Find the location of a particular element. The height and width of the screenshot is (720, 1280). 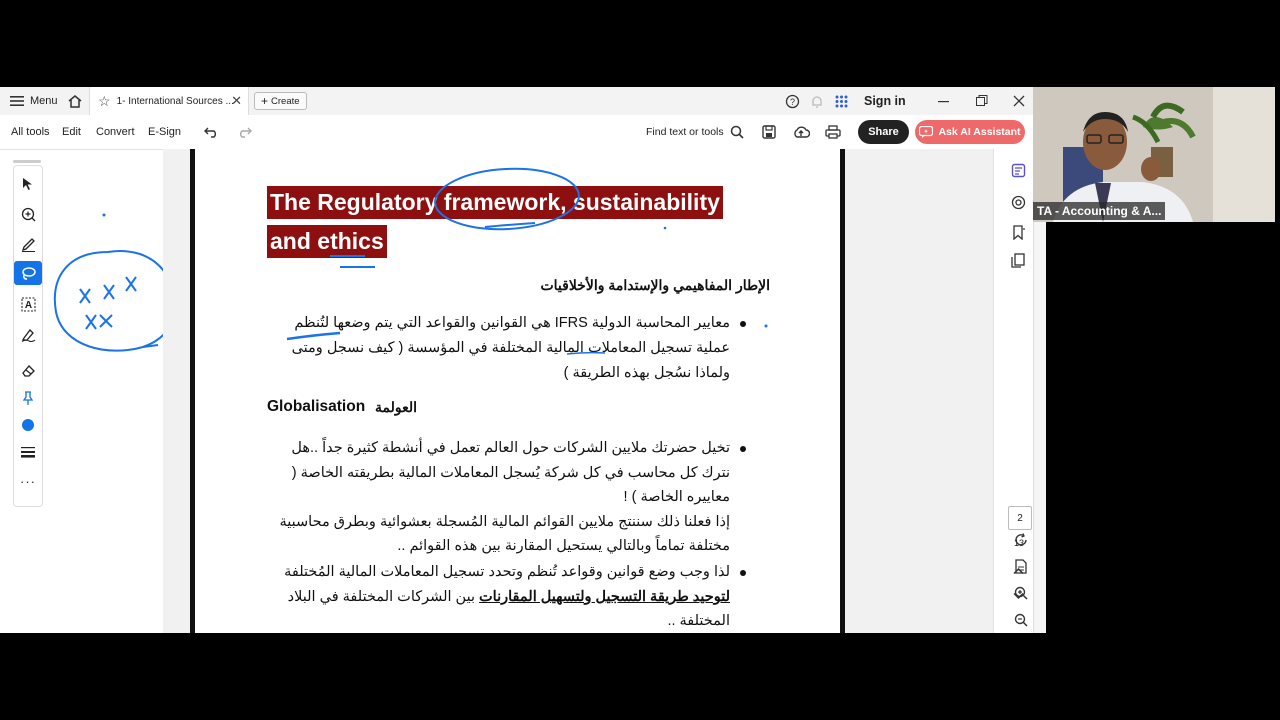

upload-button is located at coordinates (801, 132).